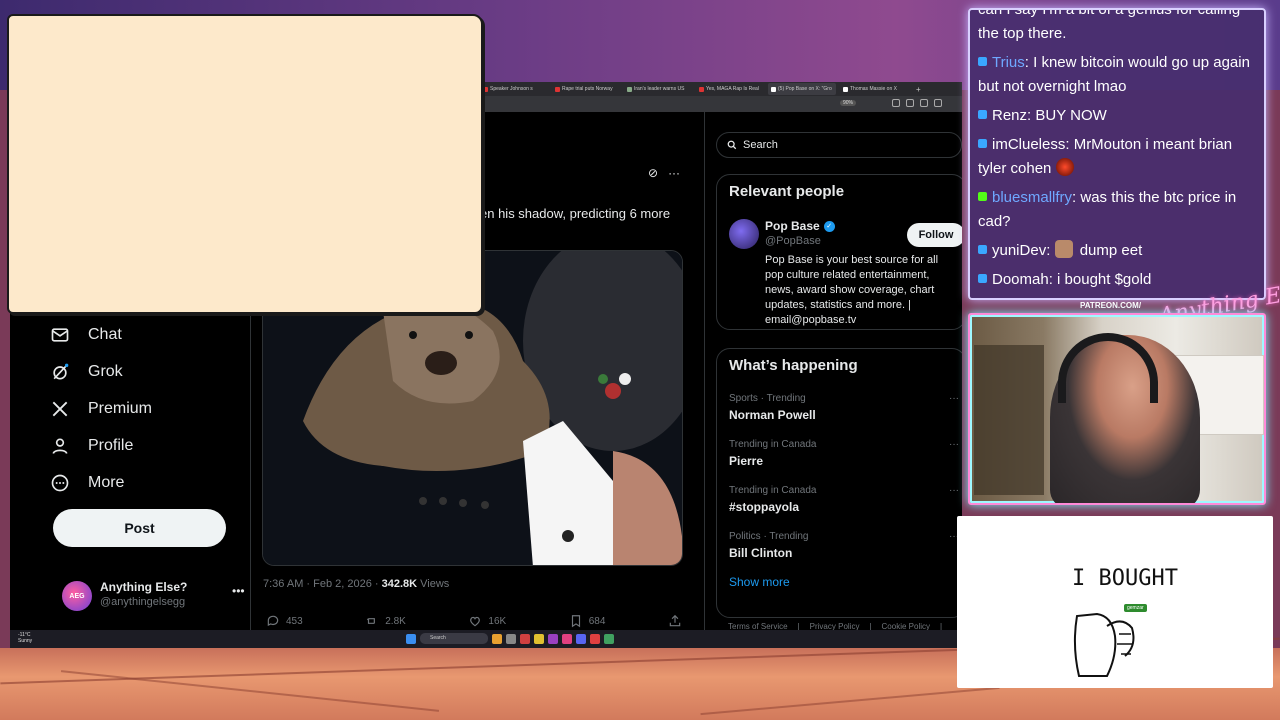 This screenshot has width=1280, height=720. Describe the element at coordinates (730, 89) in the screenshot. I see `browser-tab: Yes, MAGA Rap Is Real` at that location.